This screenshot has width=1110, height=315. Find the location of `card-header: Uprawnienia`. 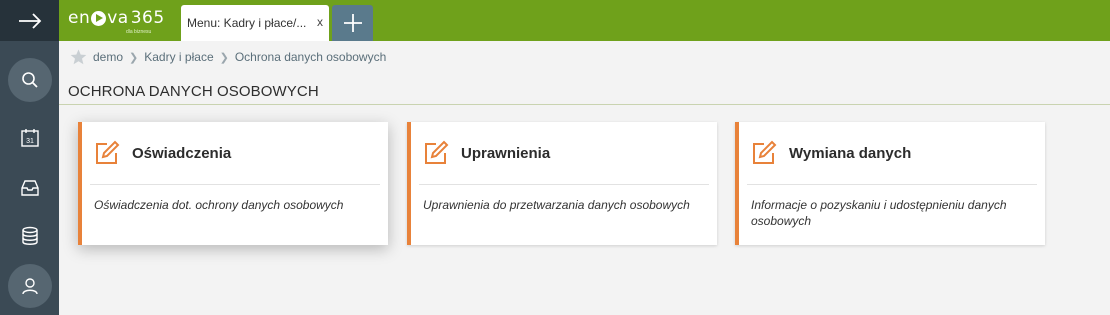

card-header: Uprawnienia is located at coordinates (564, 153).